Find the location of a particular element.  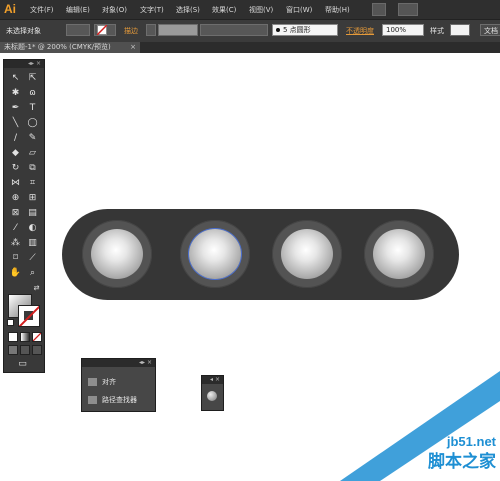

arrange-documents-button is located at coordinates (408, 9).